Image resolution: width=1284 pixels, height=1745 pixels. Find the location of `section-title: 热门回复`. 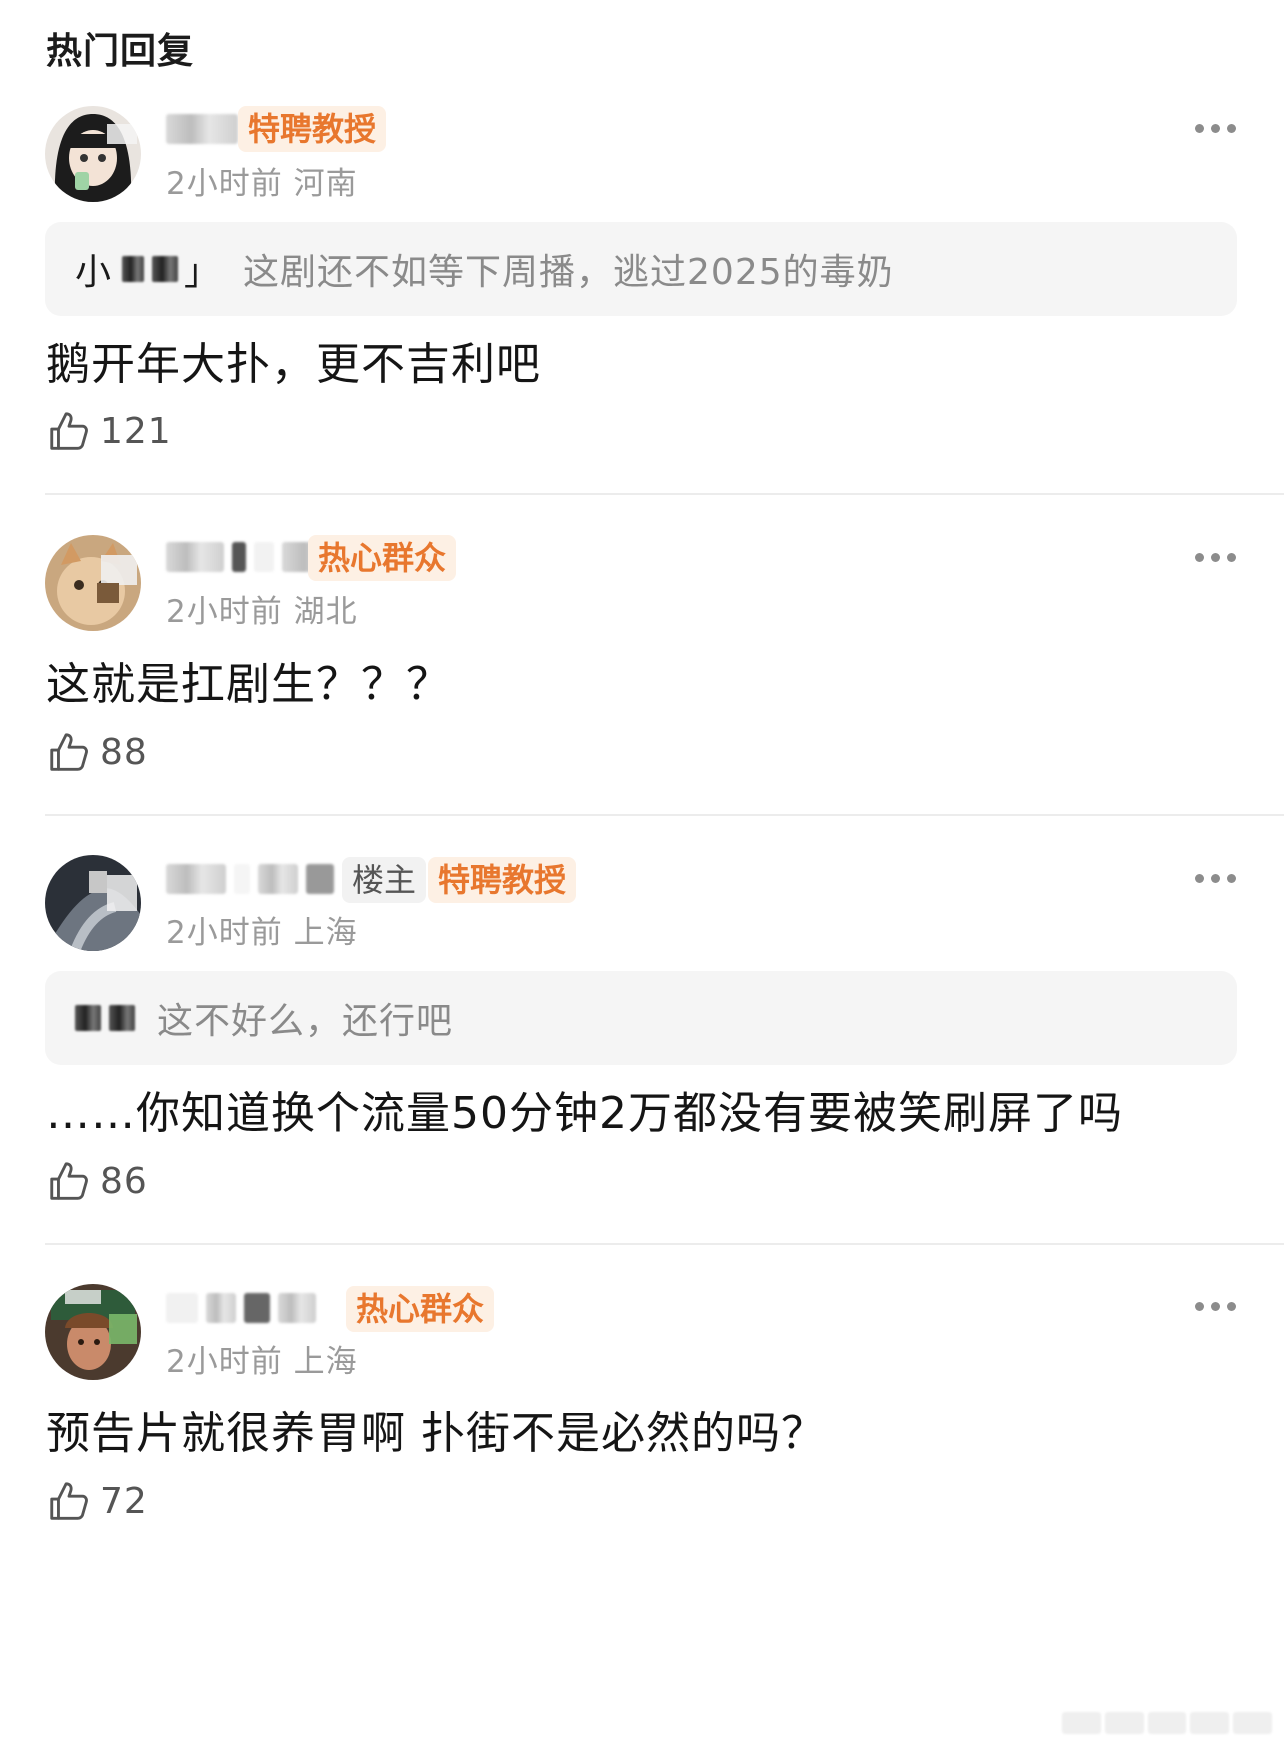

section-title: 热门回复 is located at coordinates (120, 51).